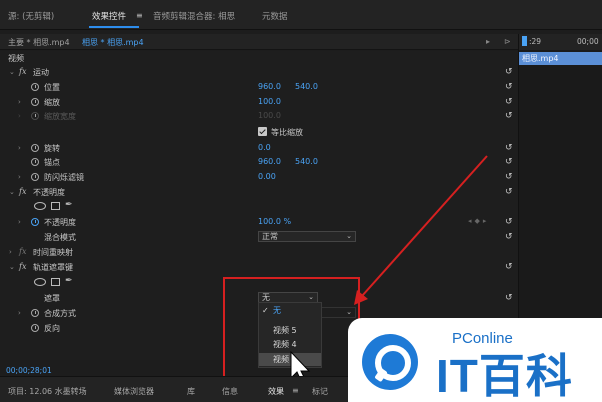  Describe the element at coordinates (306, 86) in the screenshot. I see `position-y-value: 540.0` at that location.